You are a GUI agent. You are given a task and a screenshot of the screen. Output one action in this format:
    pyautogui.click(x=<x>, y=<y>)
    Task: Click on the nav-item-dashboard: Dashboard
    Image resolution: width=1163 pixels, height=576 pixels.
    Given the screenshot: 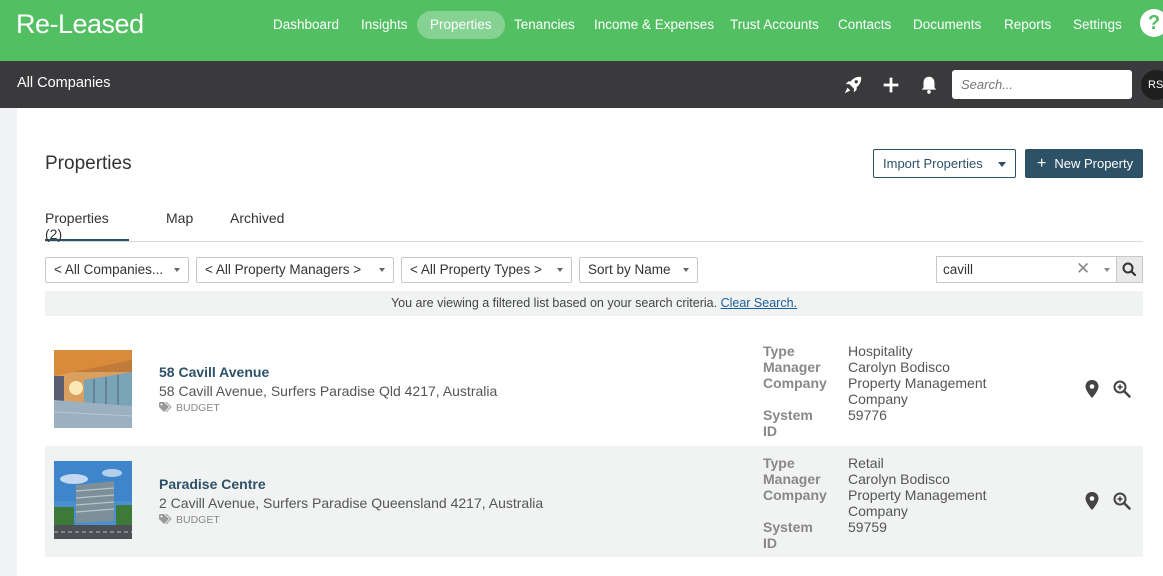 What is the action you would take?
    pyautogui.click(x=306, y=25)
    